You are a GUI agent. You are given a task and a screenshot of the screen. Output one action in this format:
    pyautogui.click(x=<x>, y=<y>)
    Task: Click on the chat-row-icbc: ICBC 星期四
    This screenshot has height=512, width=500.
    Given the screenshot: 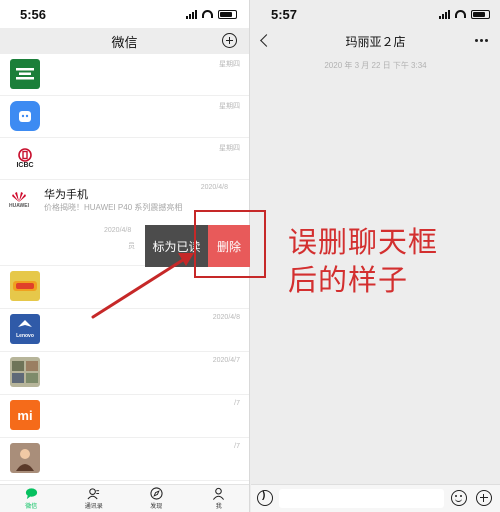 What is the action you would take?
    pyautogui.click(x=124, y=159)
    